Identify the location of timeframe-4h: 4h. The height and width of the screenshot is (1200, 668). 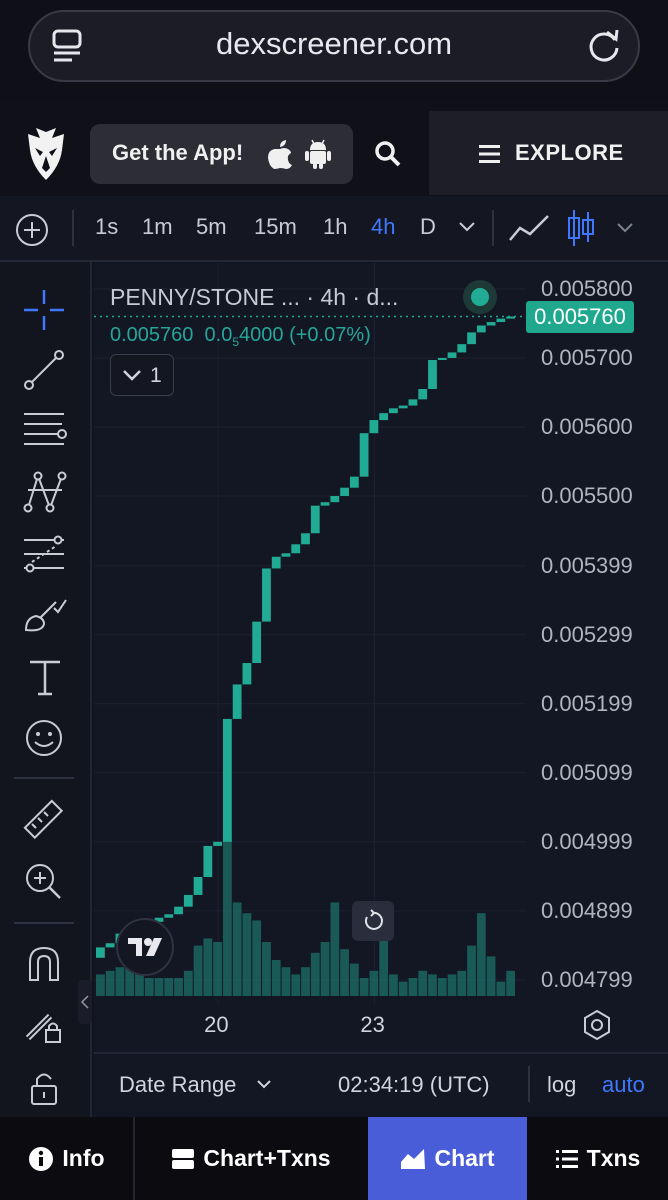
(383, 227).